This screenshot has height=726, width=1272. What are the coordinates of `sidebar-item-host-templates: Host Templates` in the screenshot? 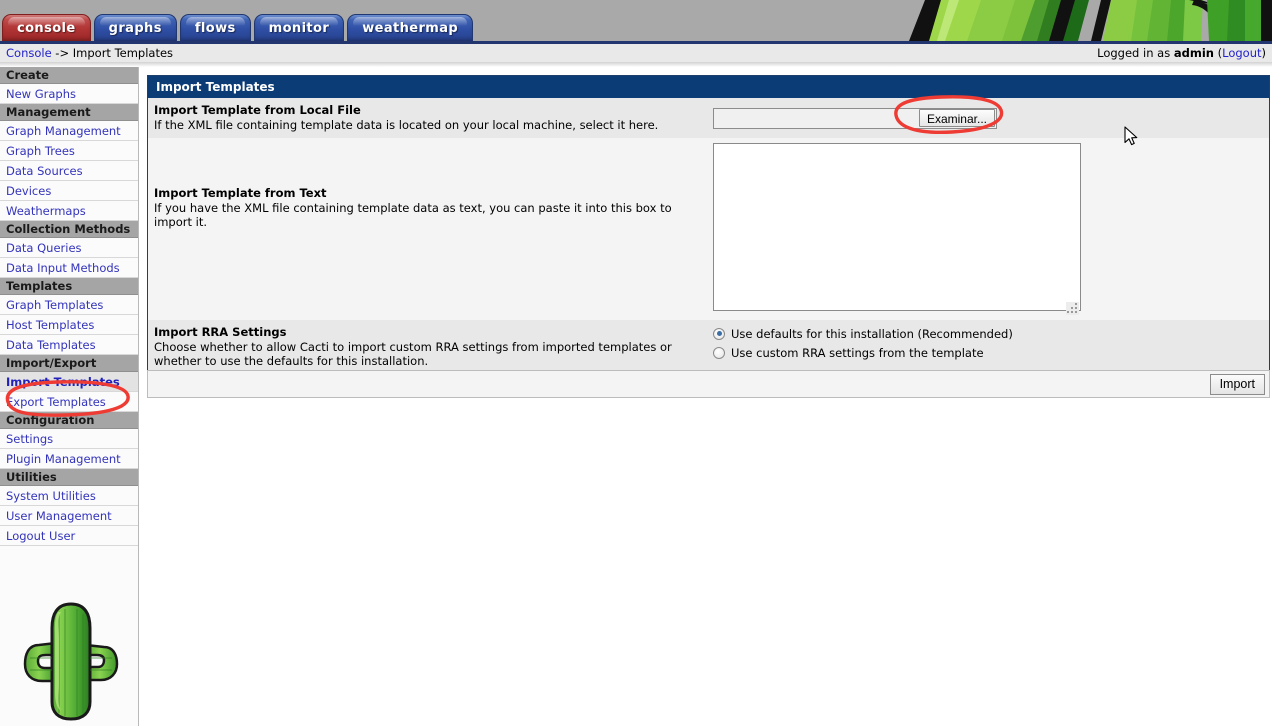 It's located at (69, 325).